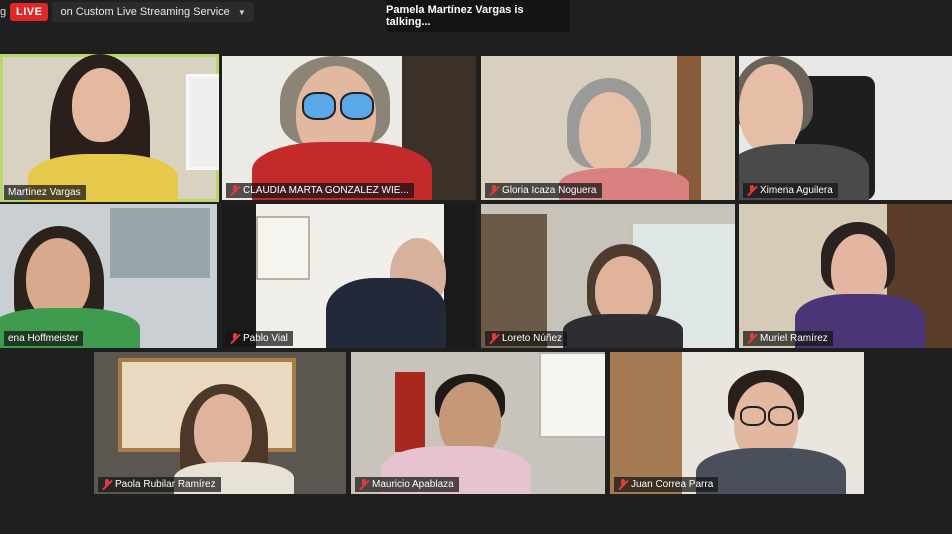 The height and width of the screenshot is (534, 952). What do you see at coordinates (796, 190) in the screenshot?
I see `participant-name: Ximena Aguilera` at bounding box center [796, 190].